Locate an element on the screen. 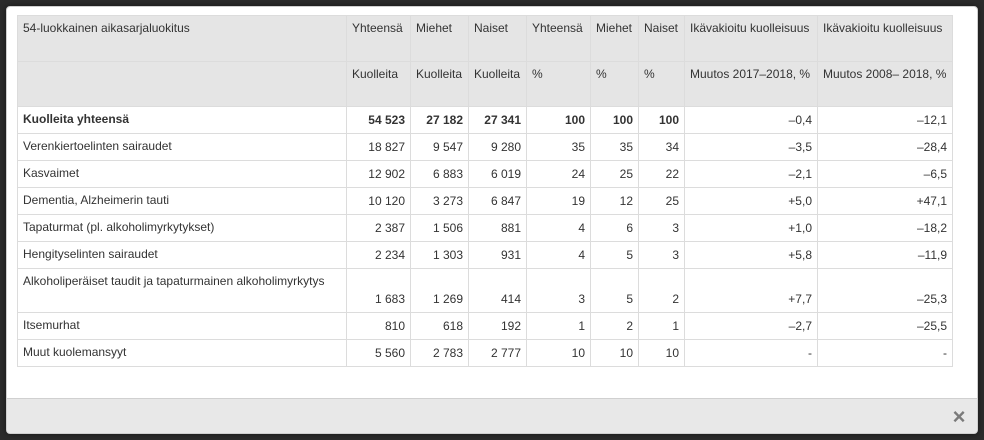  table-cell: 18 827 is located at coordinates (378, 147).